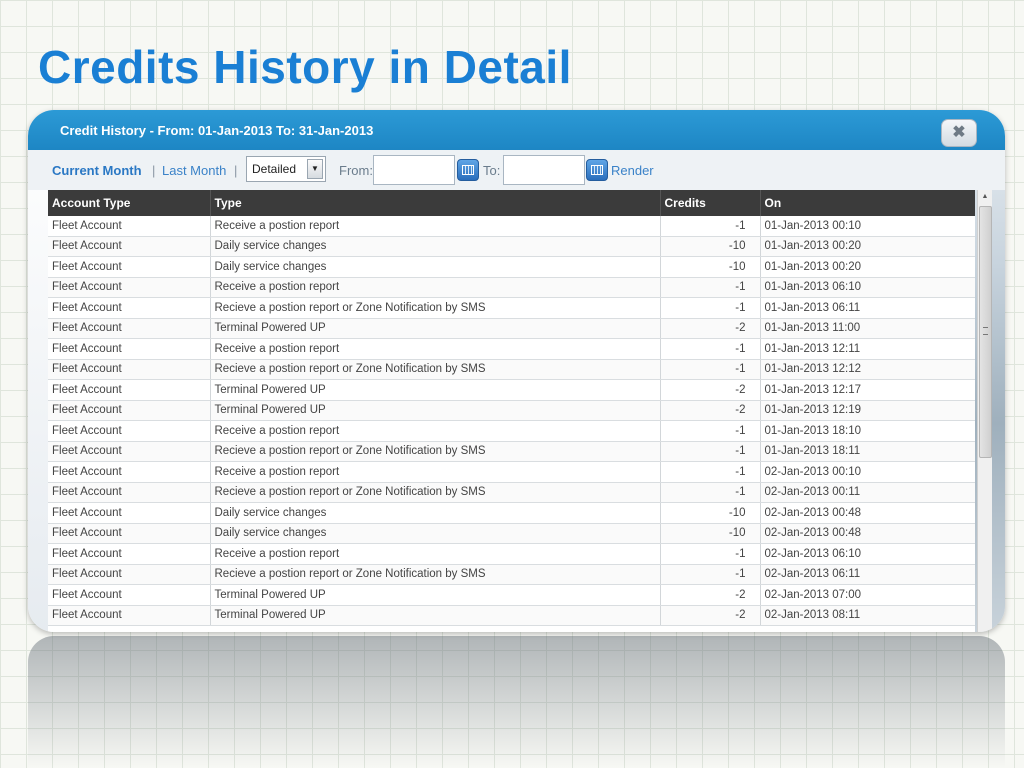 Image resolution: width=1024 pixels, height=768 pixels. Describe the element at coordinates (315, 169) in the screenshot. I see `chevron-down-icon: ▼` at that location.